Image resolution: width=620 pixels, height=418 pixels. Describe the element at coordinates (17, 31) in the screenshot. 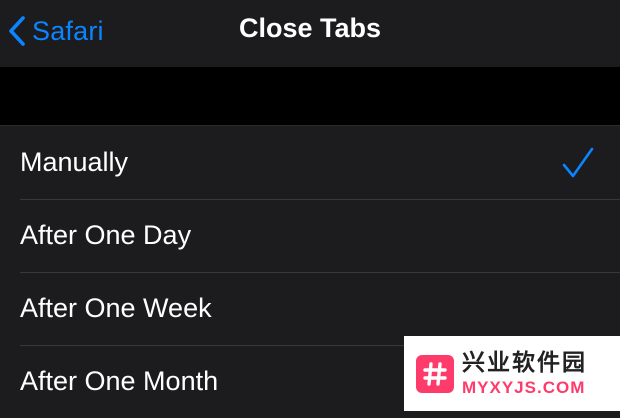

I see `chevron-left-icon` at that location.